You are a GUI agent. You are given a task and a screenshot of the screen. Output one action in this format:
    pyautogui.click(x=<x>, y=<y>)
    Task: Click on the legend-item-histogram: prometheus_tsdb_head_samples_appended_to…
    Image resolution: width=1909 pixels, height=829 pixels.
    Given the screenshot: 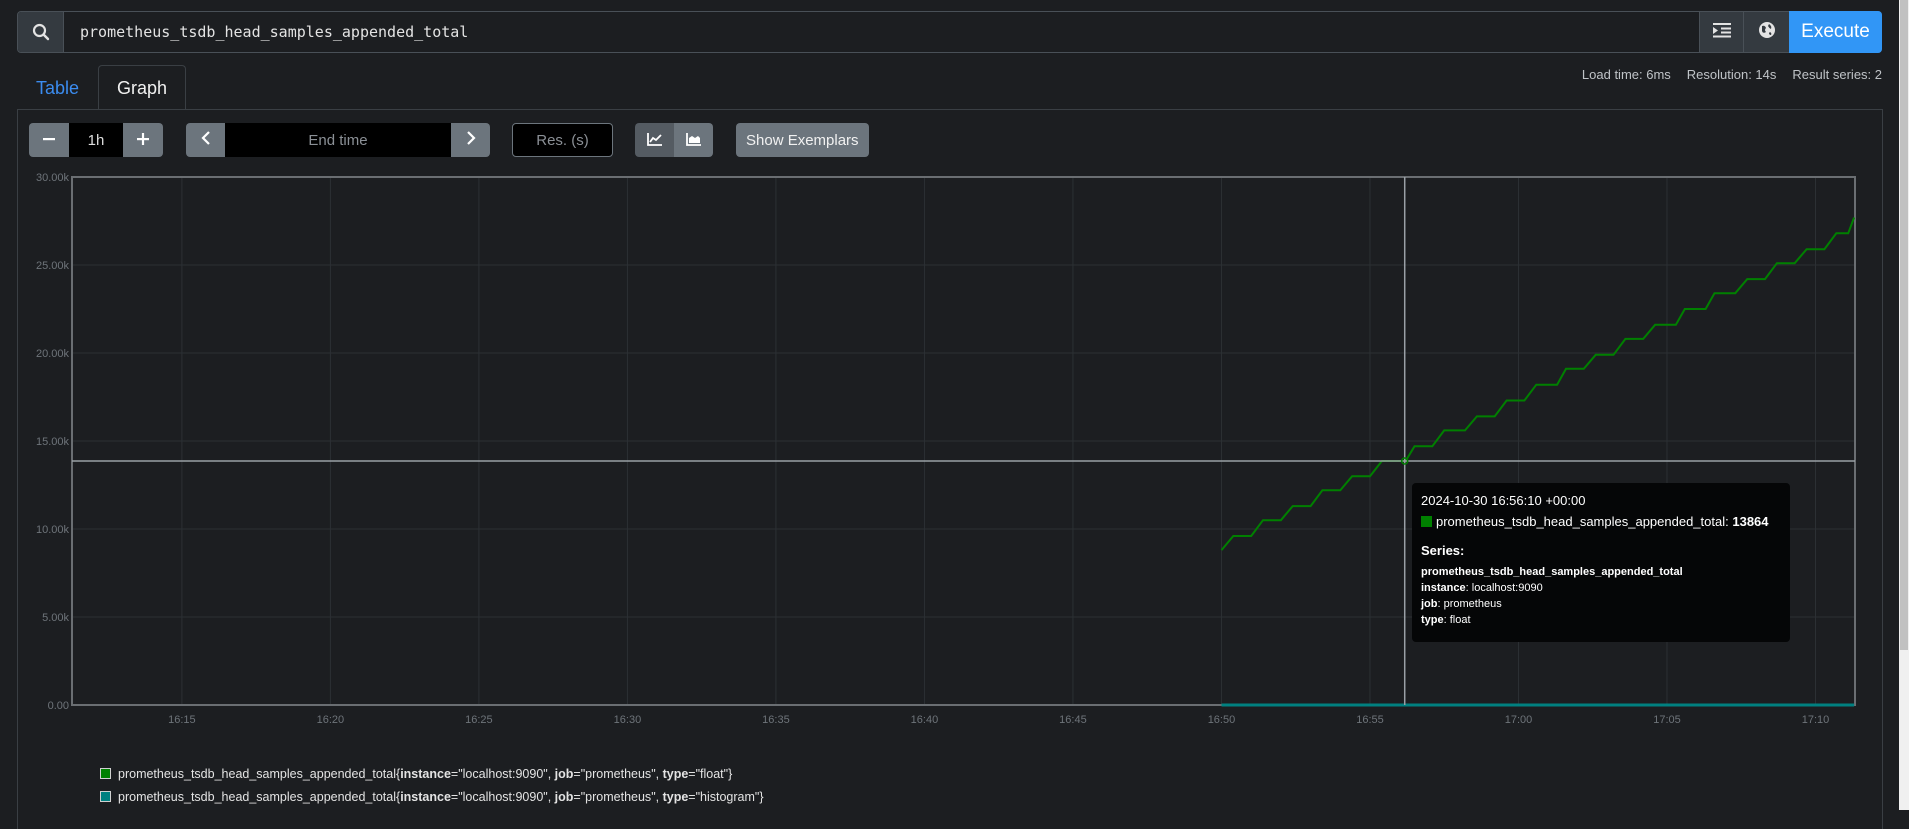 What is the action you would take?
    pyautogui.click(x=432, y=796)
    